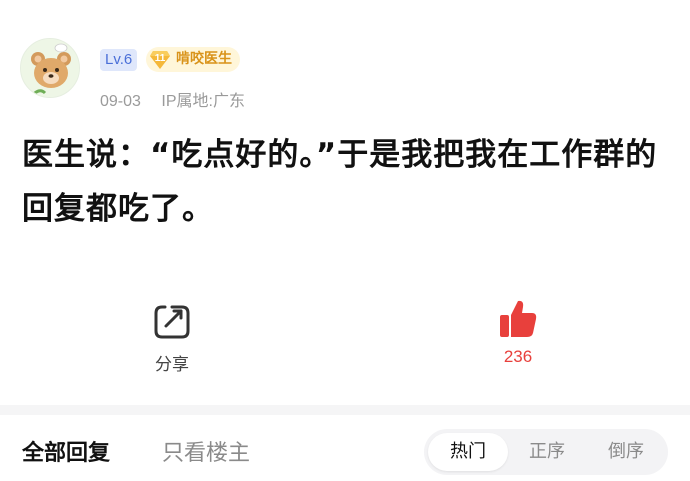  I want to click on like-button: 236, so click(518, 332).